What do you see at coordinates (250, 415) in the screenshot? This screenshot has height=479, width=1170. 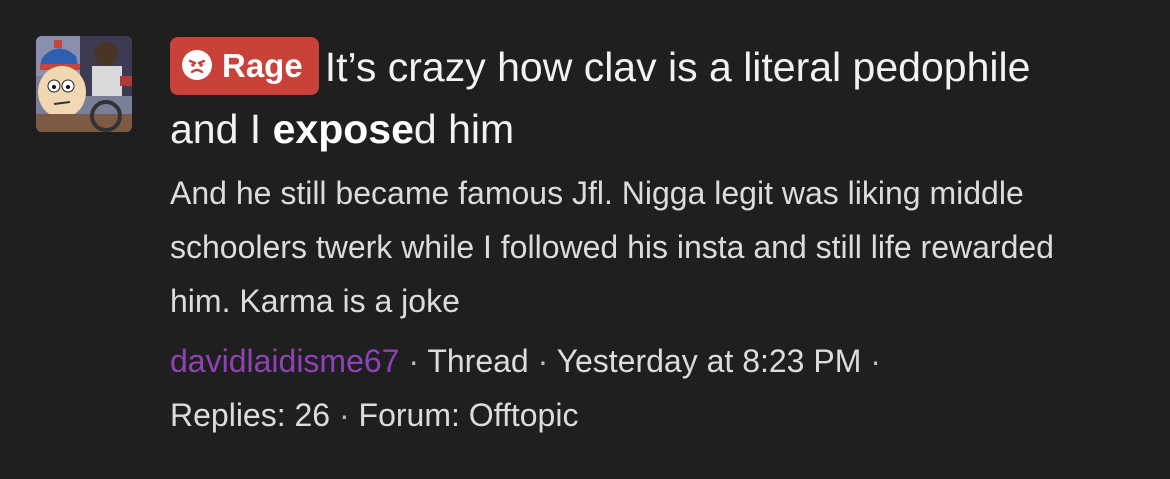 I see `reply-count: Replies: 26` at bounding box center [250, 415].